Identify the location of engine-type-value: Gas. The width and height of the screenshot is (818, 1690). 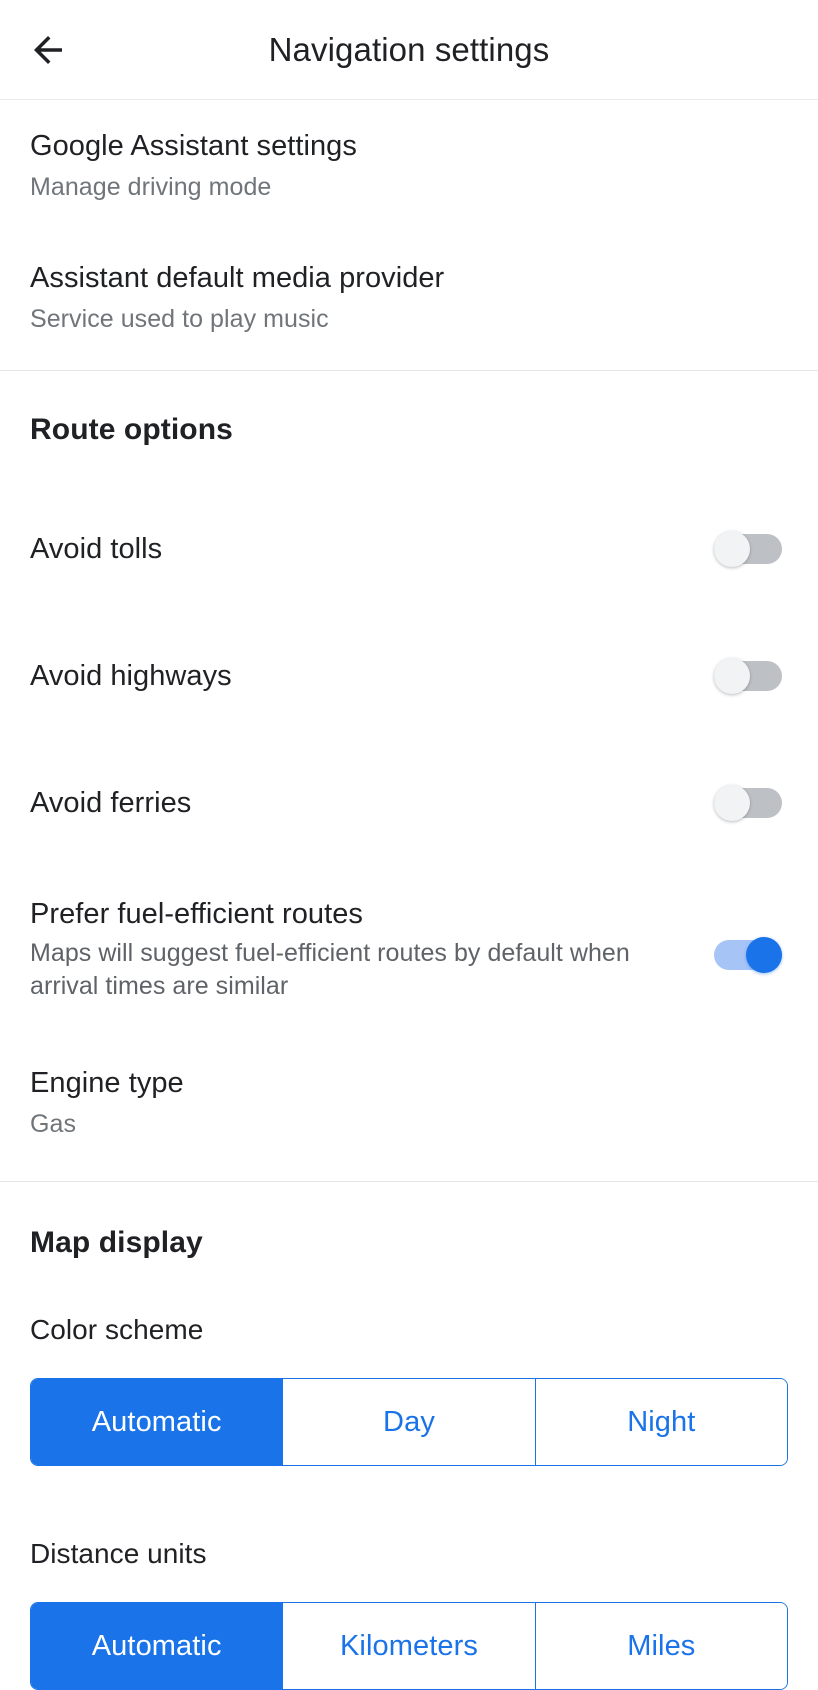
(53, 1124).